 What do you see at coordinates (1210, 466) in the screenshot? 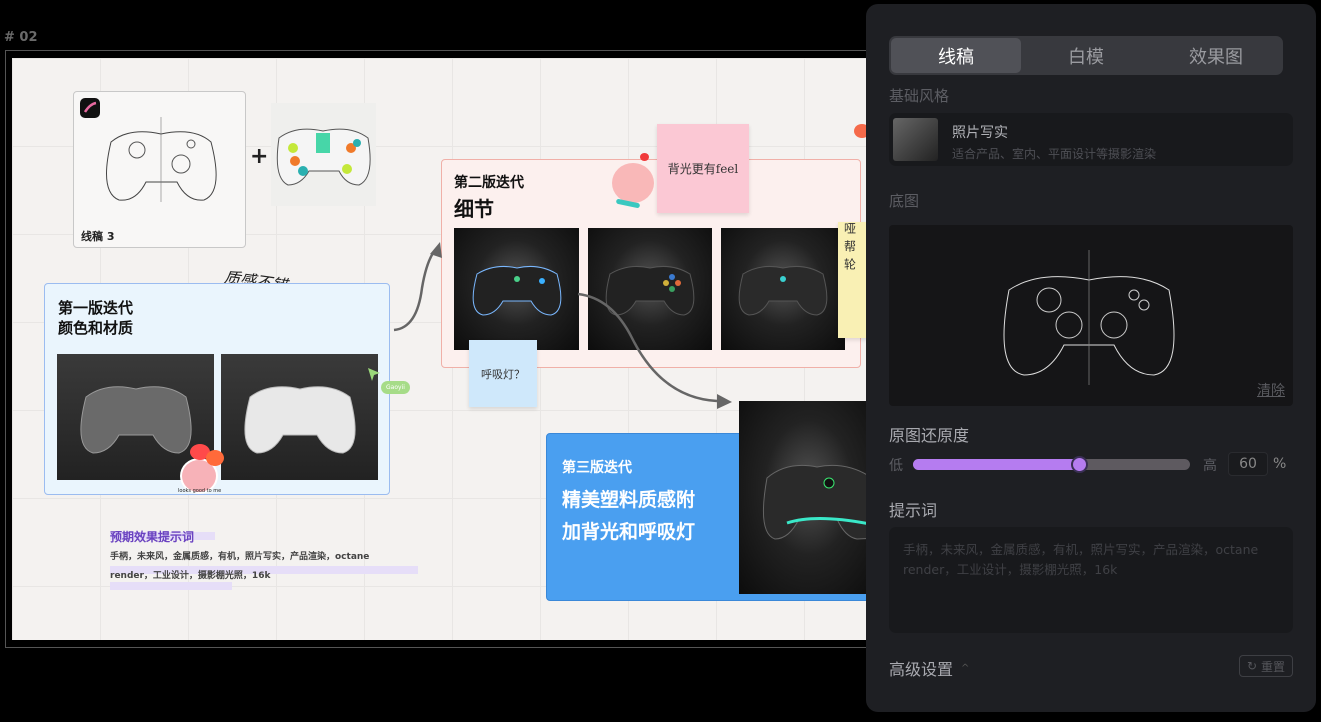
I see `fidelity-high-label: 高` at bounding box center [1210, 466].